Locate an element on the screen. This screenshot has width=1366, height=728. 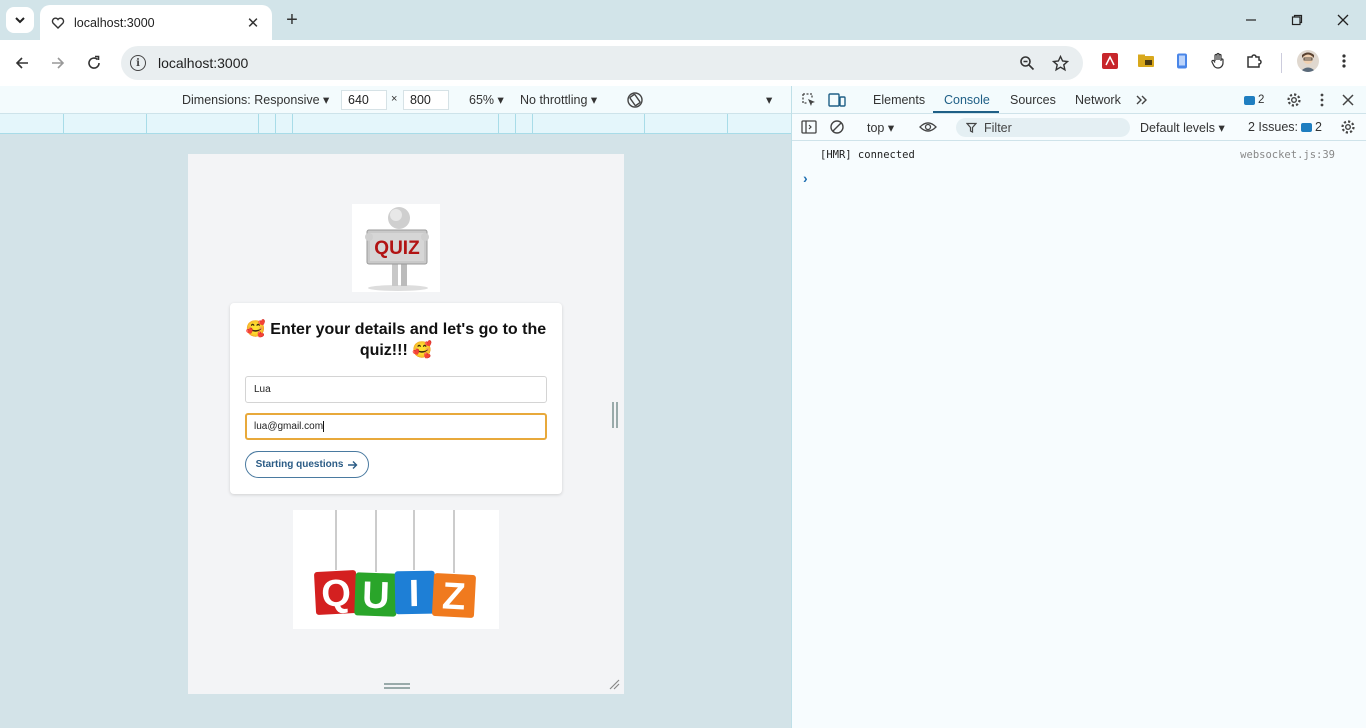
letter-i: I is located at coordinates (413, 594).